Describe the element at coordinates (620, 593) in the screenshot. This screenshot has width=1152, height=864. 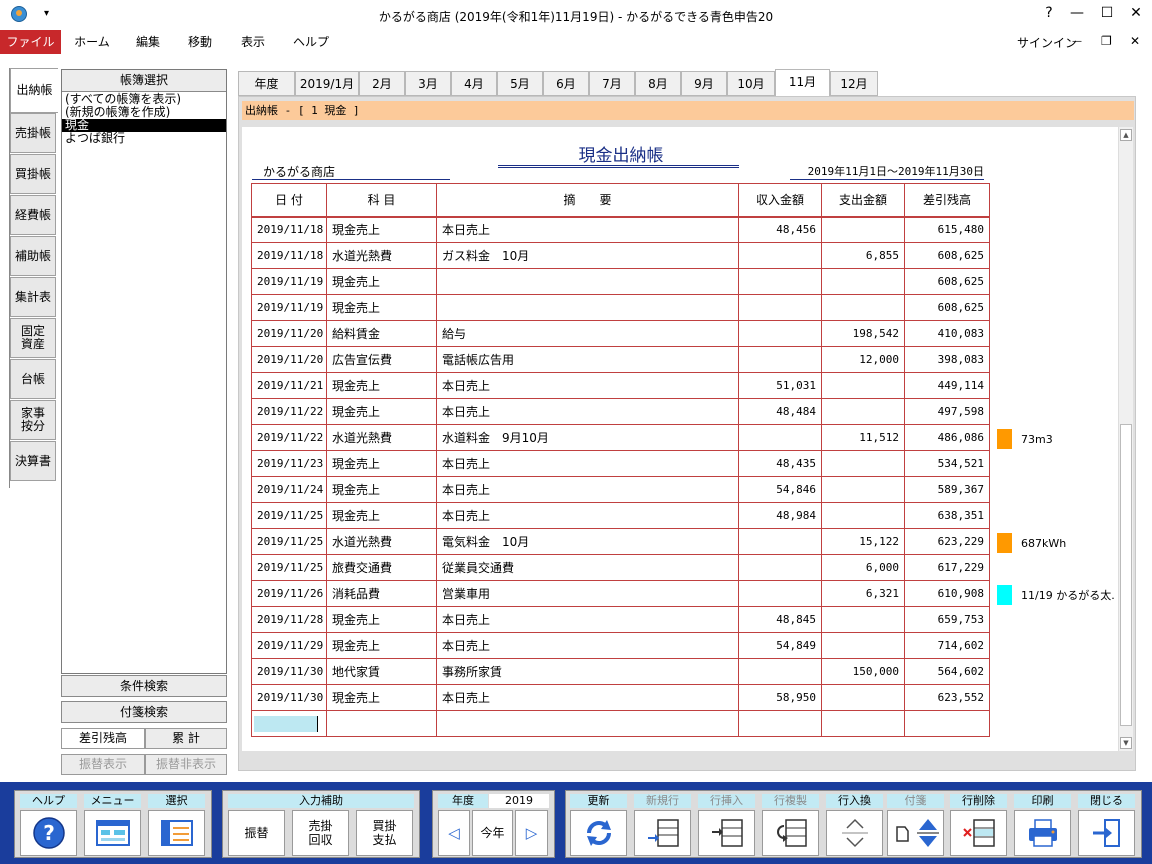
I see `table-row: 2019/11/26 消耗品費 営業車用 6,321 610,908` at that location.